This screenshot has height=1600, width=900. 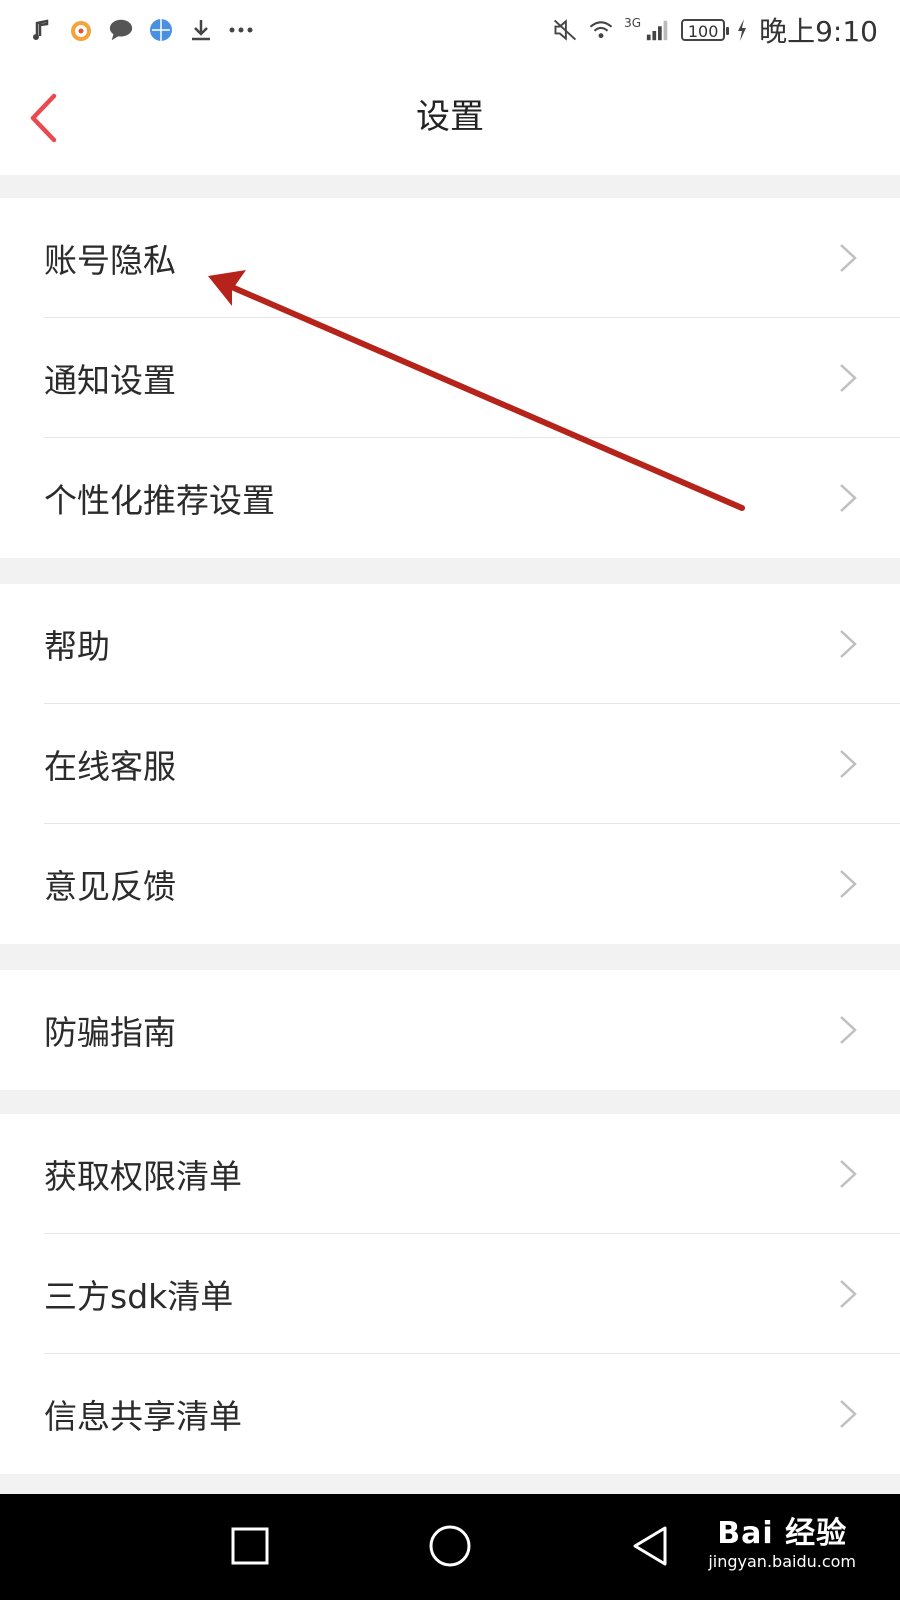 I want to click on list-item-online-service: 在线客服, so click(x=450, y=764).